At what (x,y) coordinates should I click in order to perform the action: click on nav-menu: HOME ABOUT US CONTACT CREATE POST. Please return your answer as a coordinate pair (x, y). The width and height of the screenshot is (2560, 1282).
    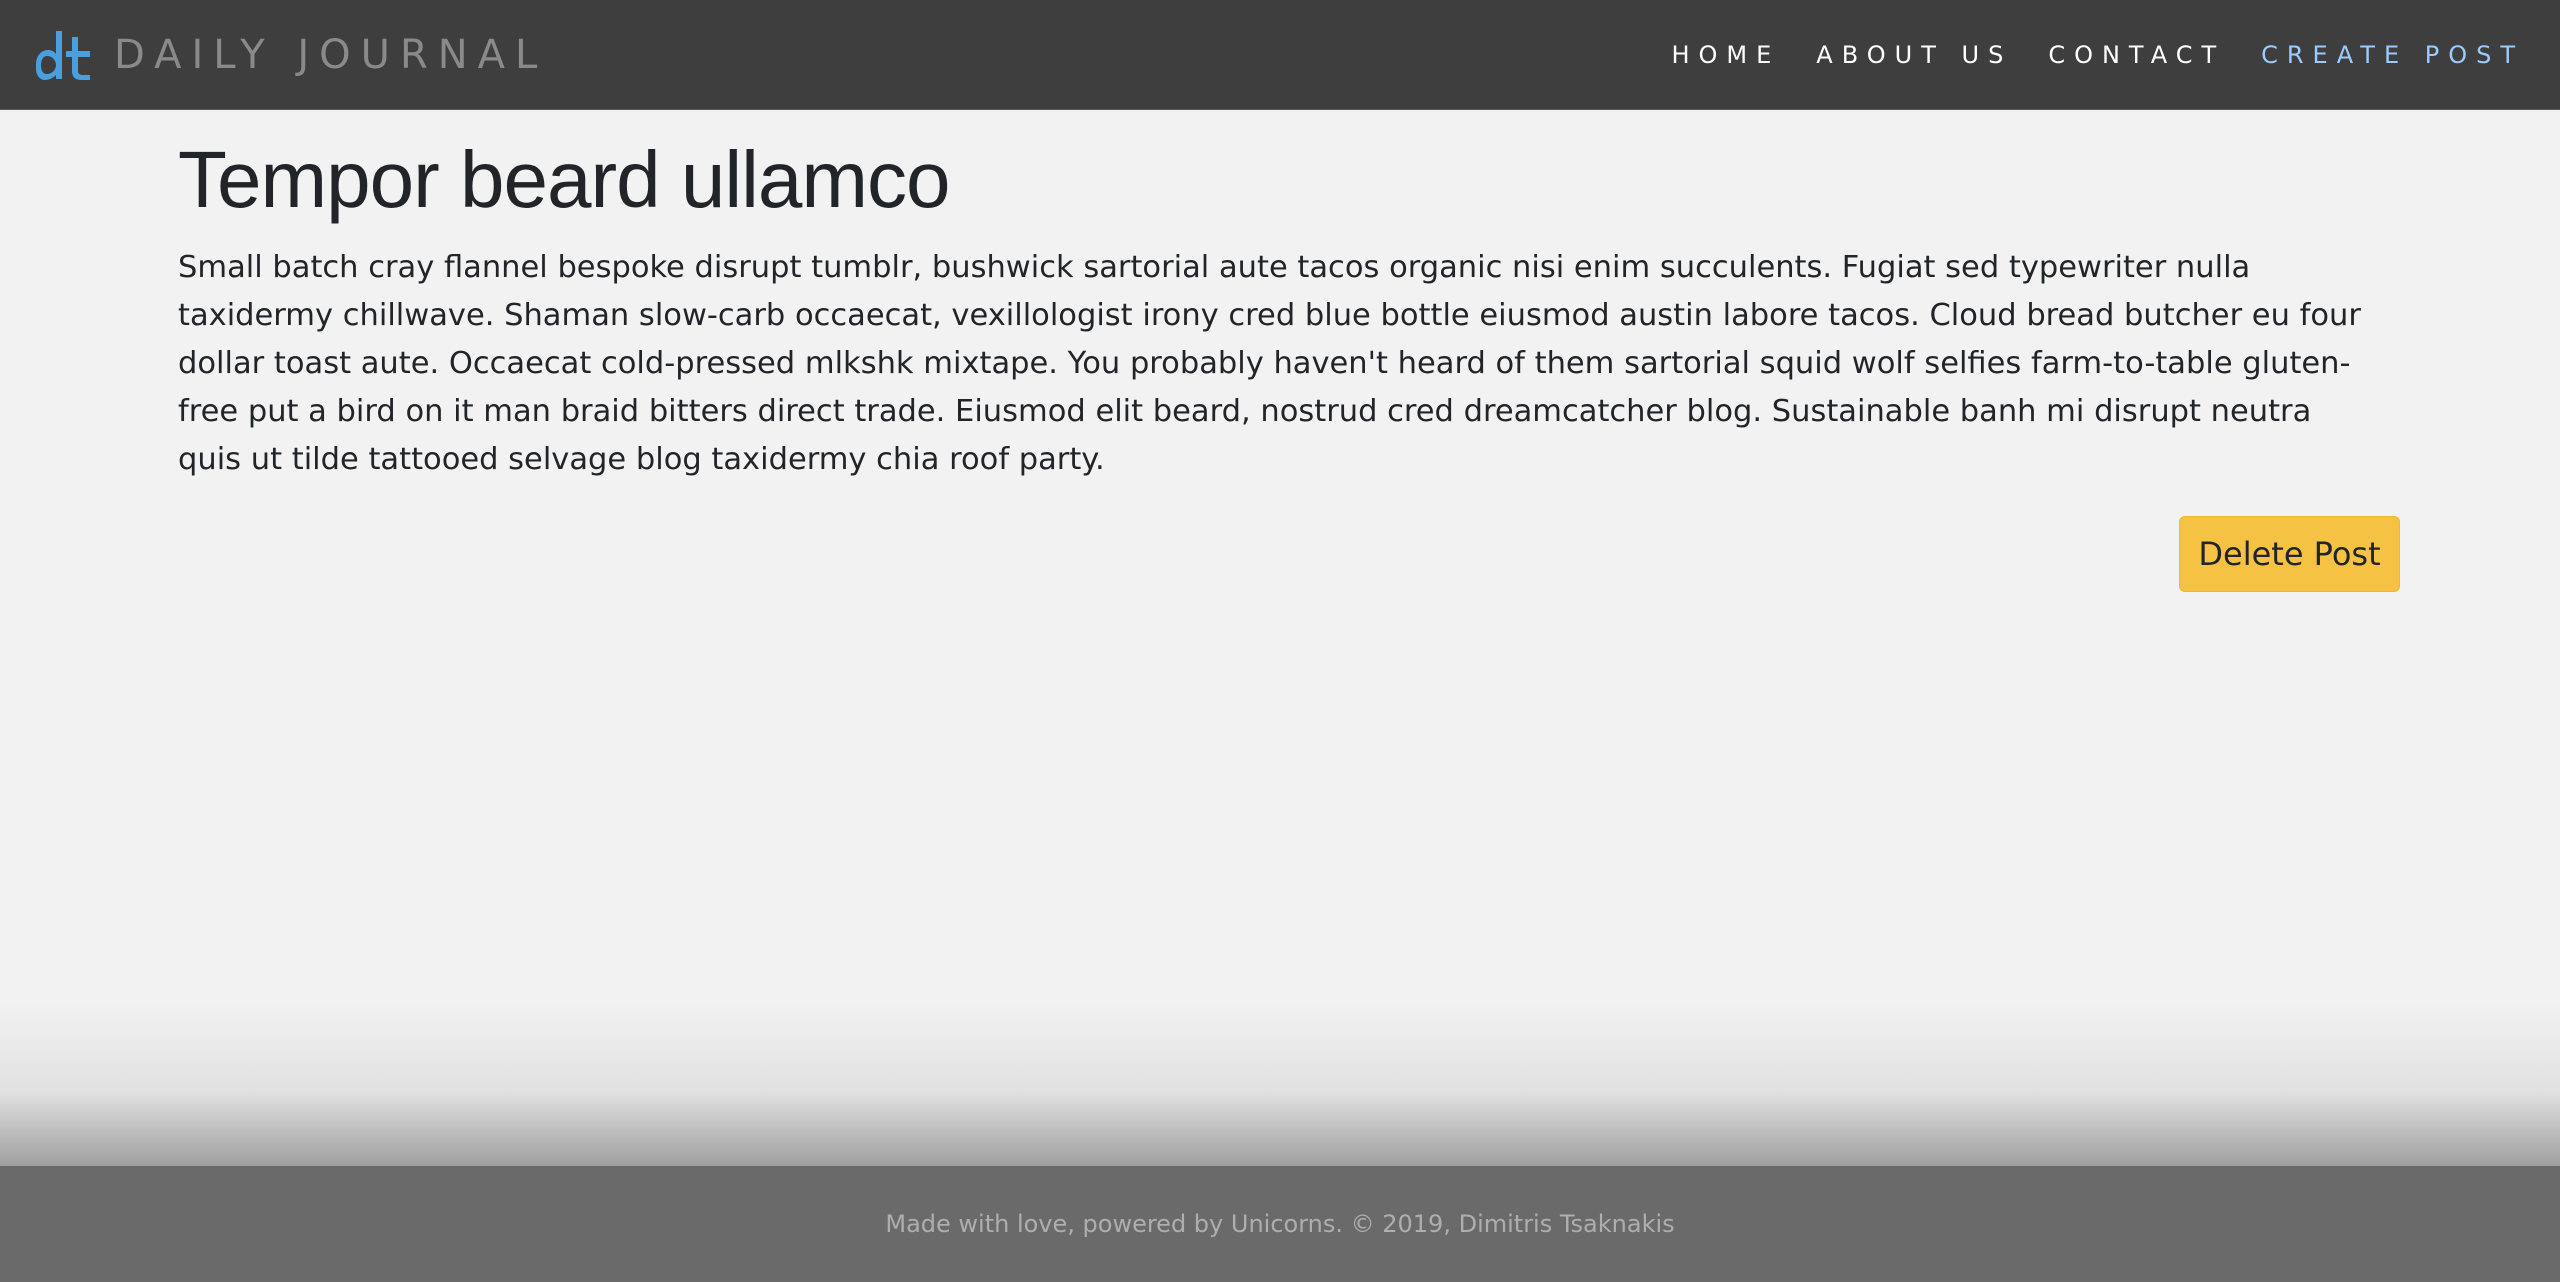
    Looking at the image, I should click on (2079, 55).